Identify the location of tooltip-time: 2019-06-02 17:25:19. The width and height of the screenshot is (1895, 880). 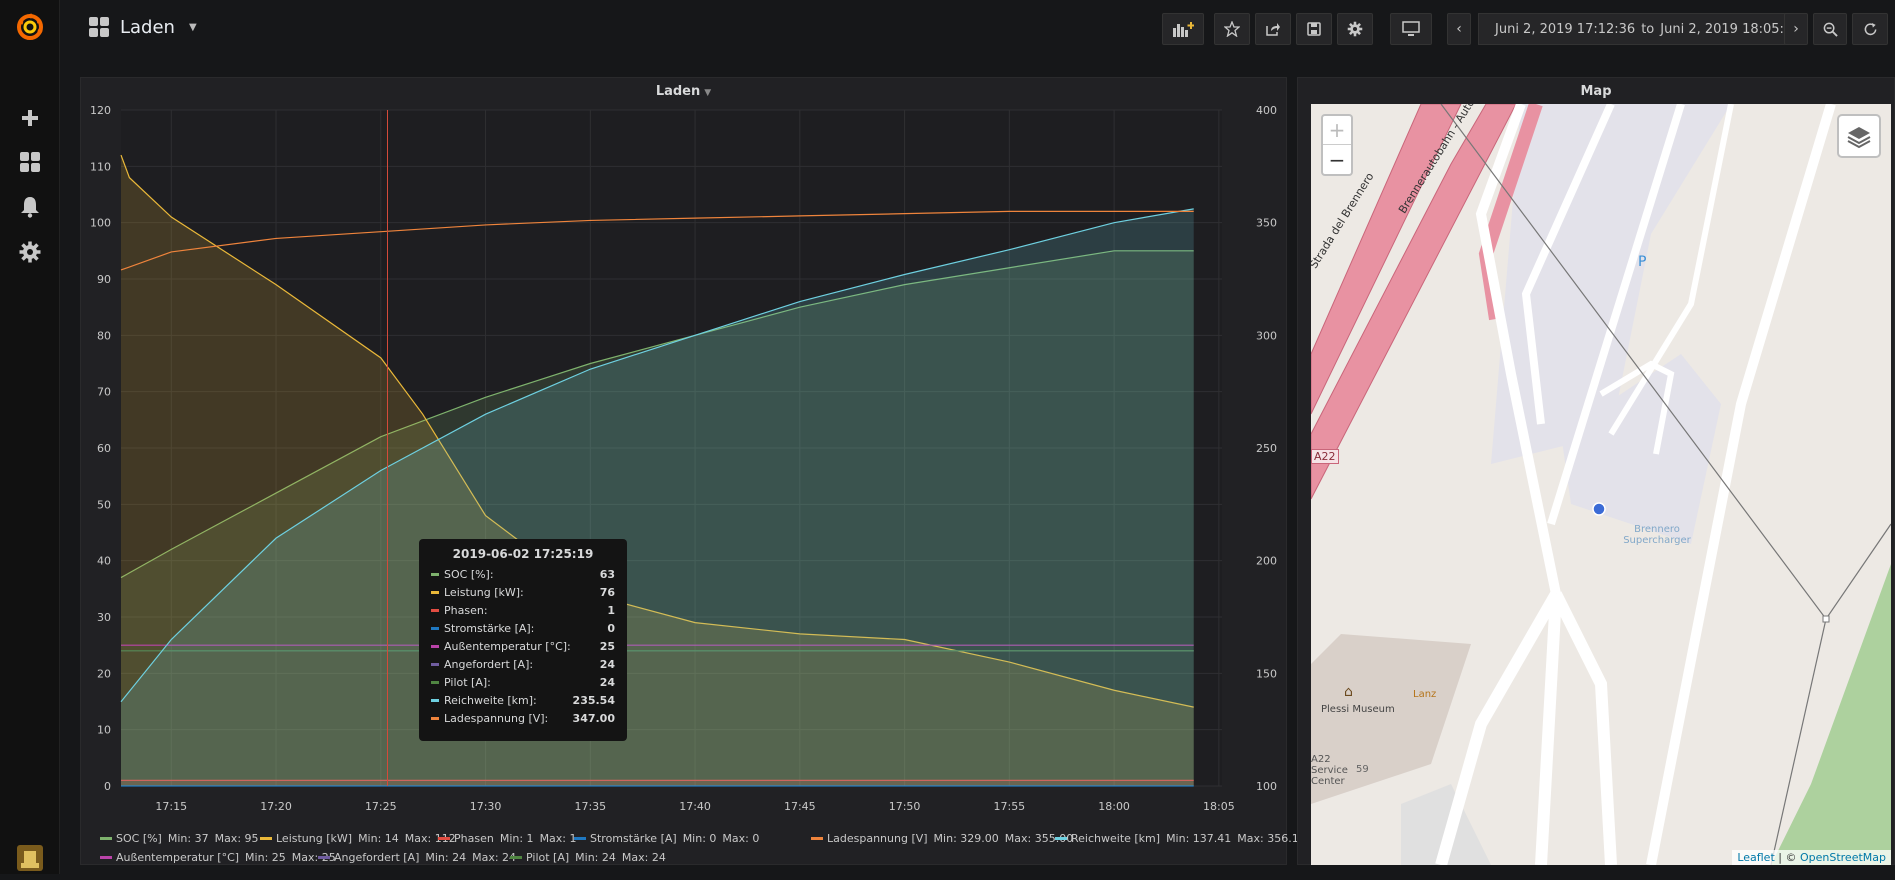
(523, 554).